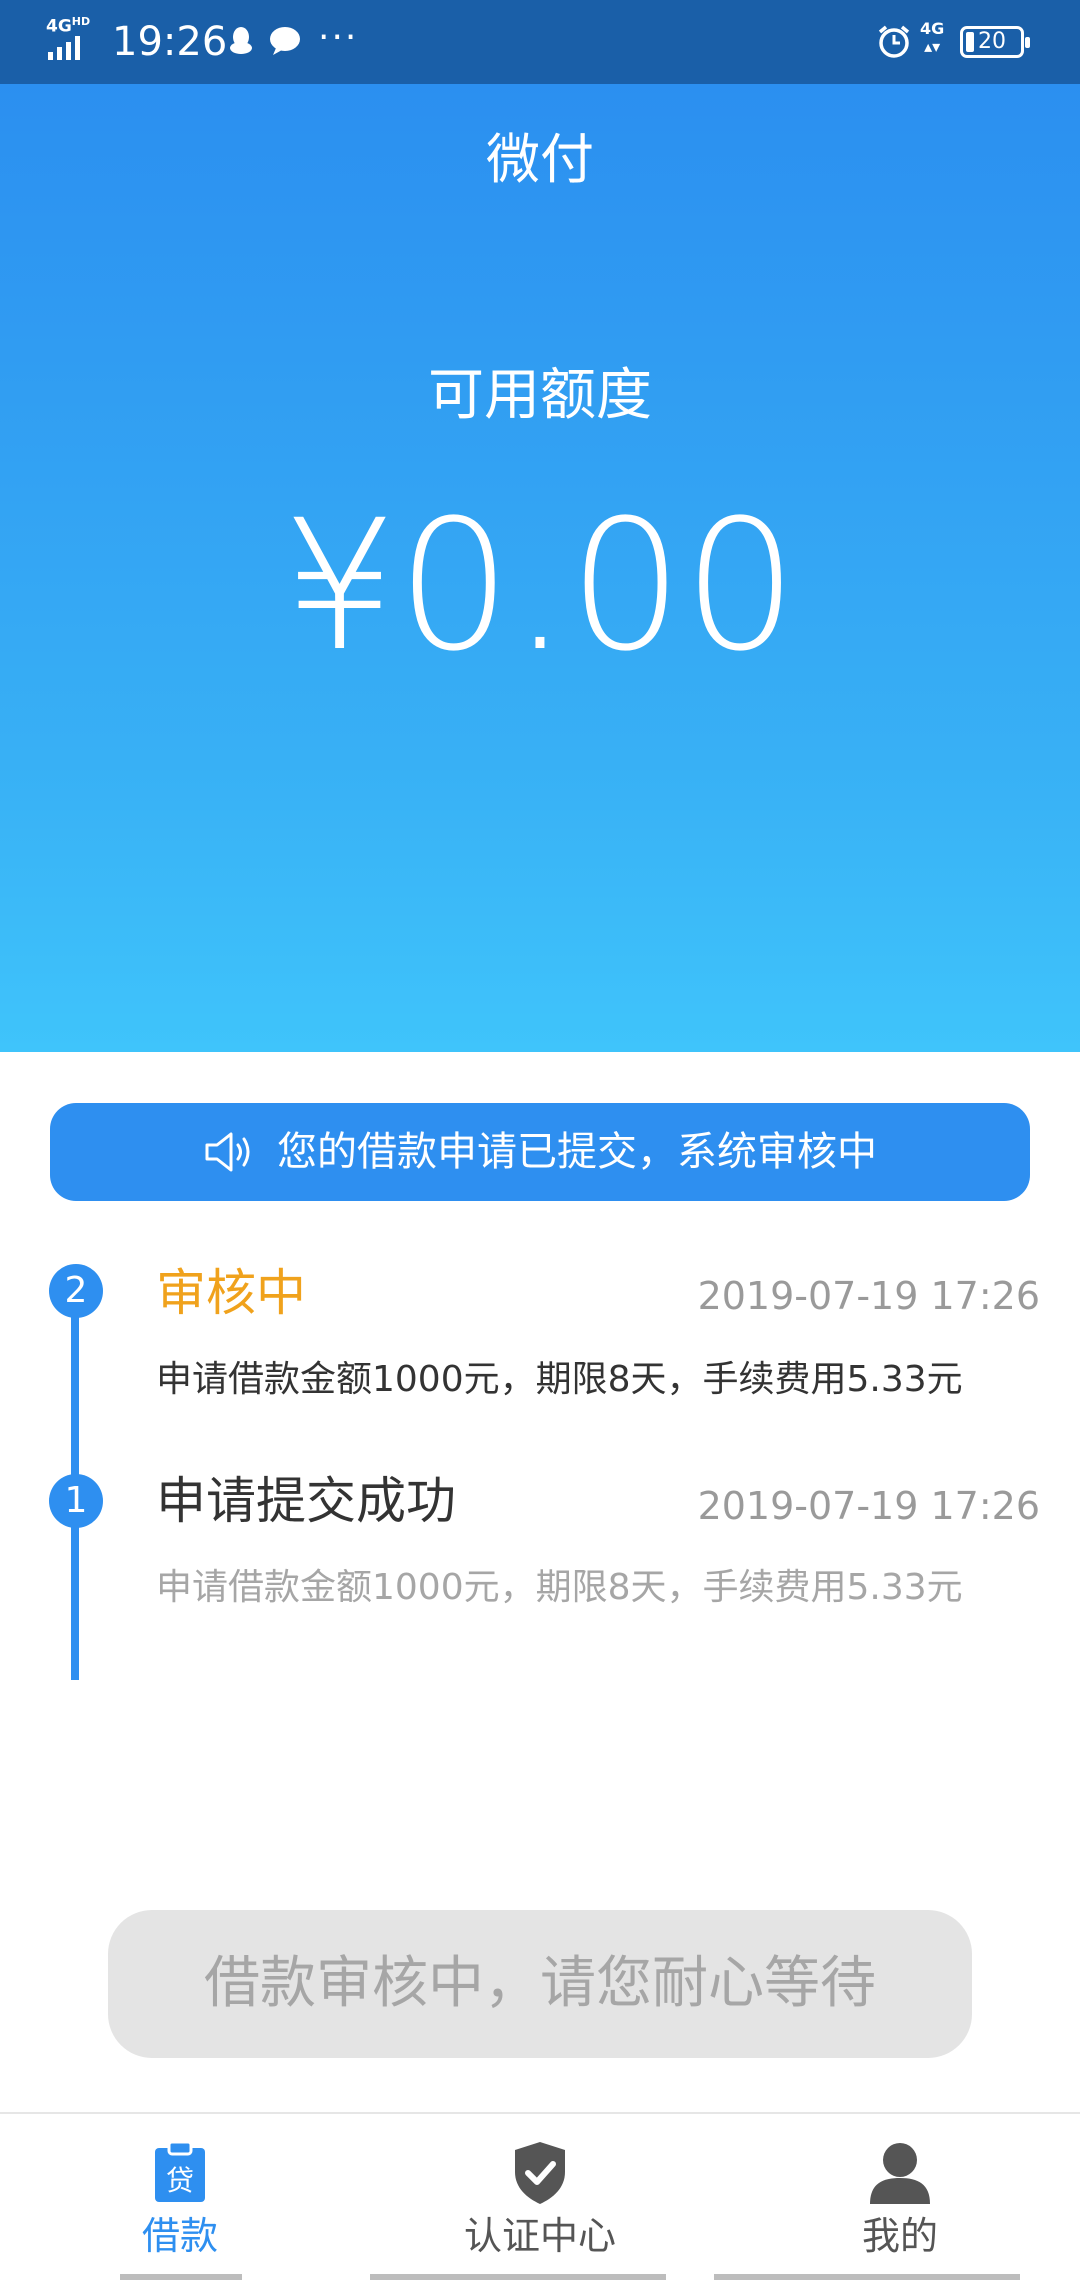 The width and height of the screenshot is (1080, 2280). Describe the element at coordinates (231, 1293) in the screenshot. I see `step-title: 审核中` at that location.